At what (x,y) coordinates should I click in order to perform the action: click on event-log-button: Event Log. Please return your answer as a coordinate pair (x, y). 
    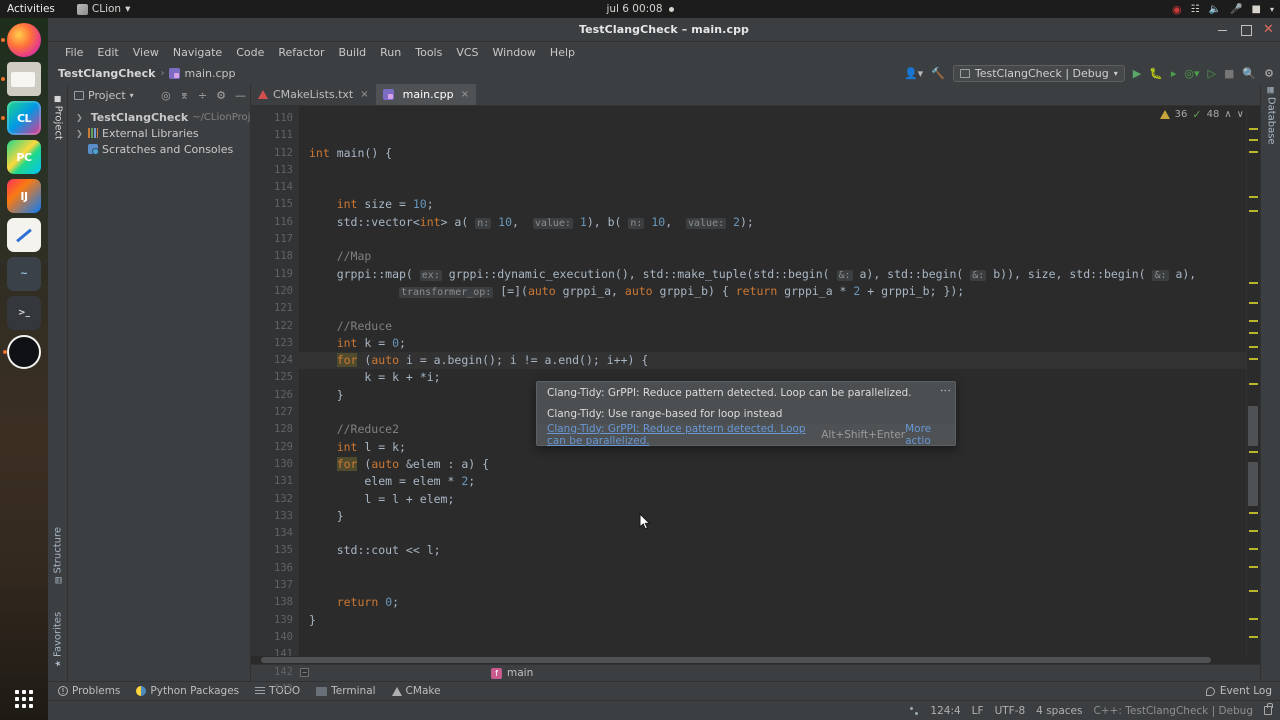
    Looking at the image, I should click on (1242, 691).